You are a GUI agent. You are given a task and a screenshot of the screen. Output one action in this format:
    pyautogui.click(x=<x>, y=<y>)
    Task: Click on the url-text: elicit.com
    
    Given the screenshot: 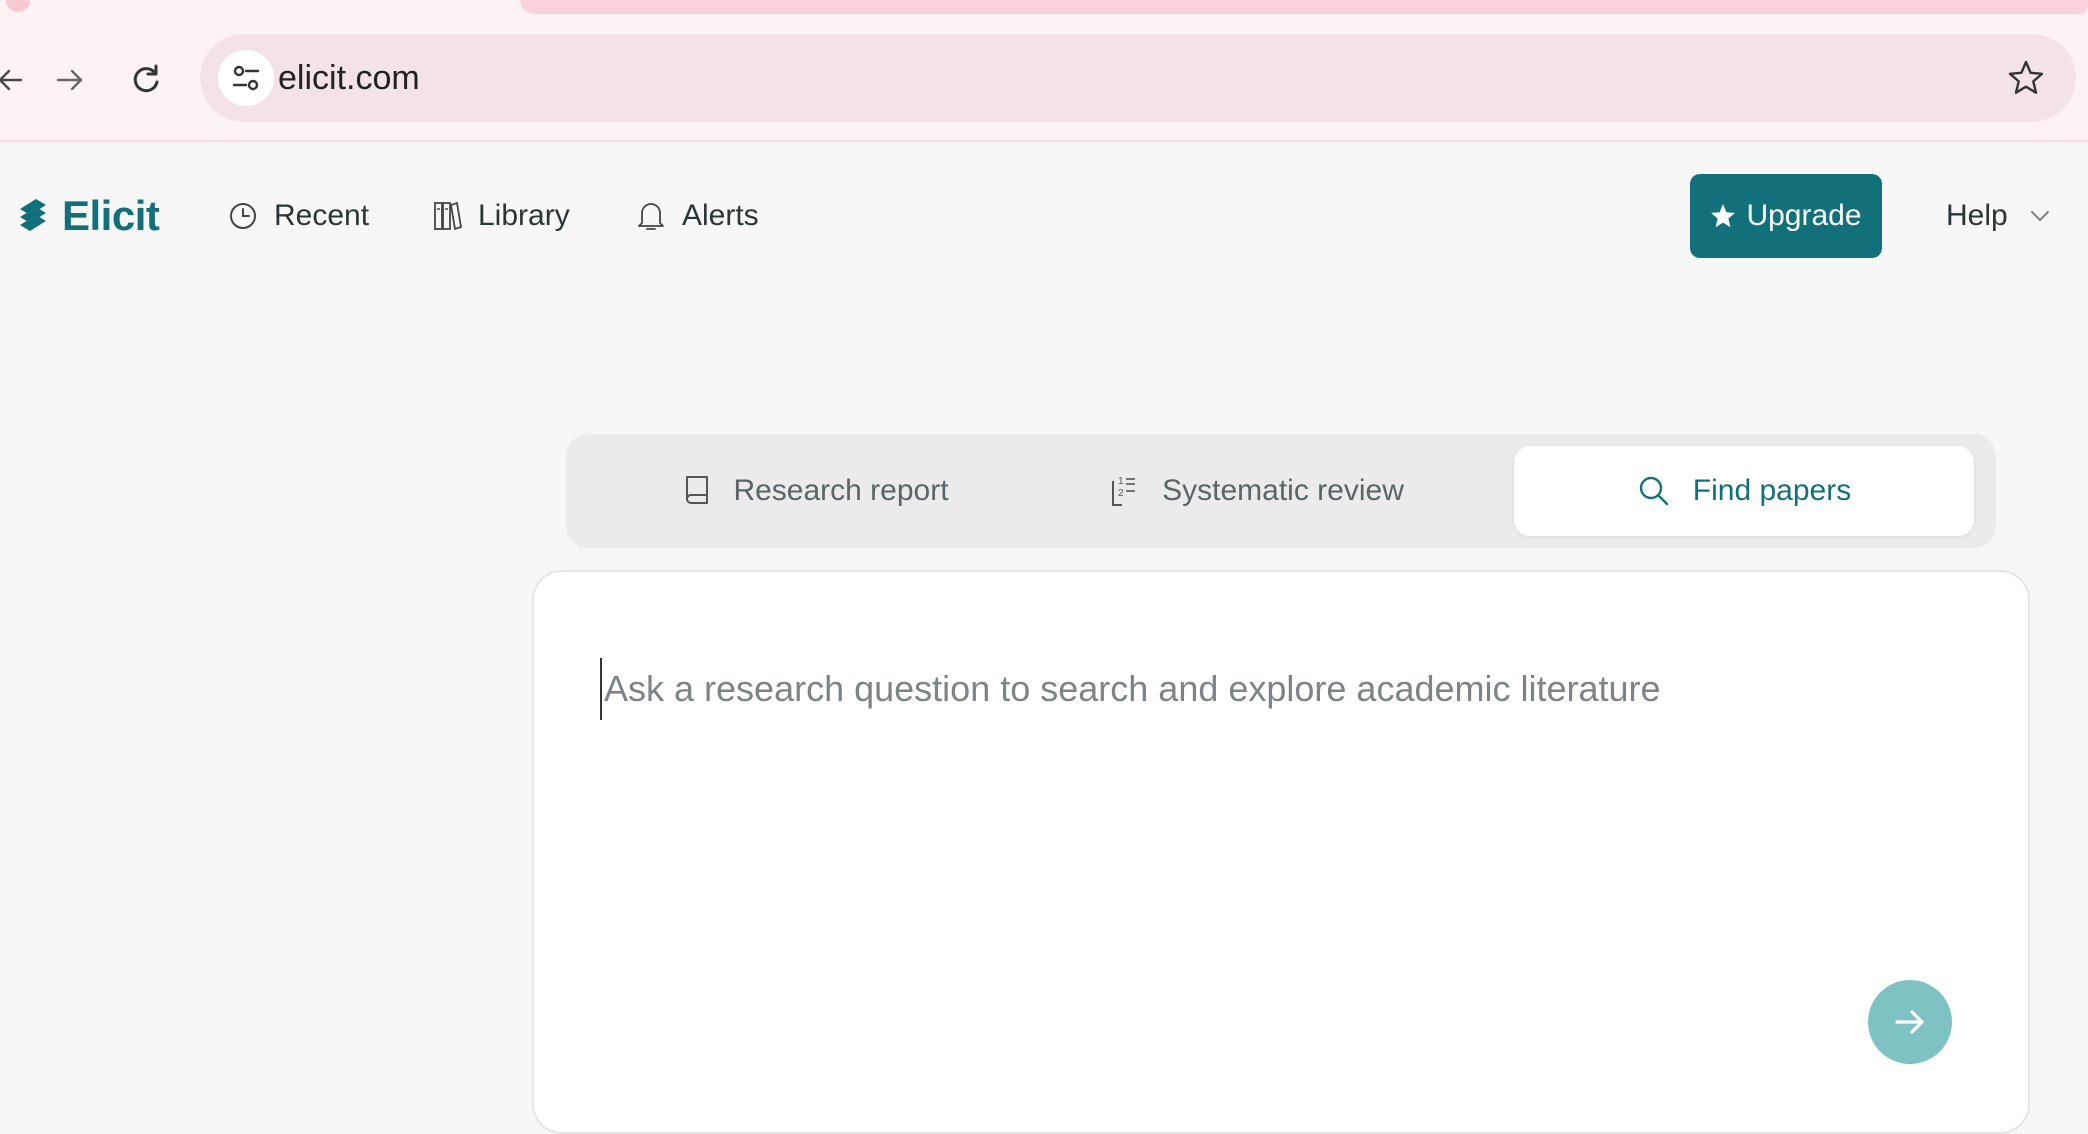 What is the action you would take?
    pyautogui.click(x=349, y=78)
    